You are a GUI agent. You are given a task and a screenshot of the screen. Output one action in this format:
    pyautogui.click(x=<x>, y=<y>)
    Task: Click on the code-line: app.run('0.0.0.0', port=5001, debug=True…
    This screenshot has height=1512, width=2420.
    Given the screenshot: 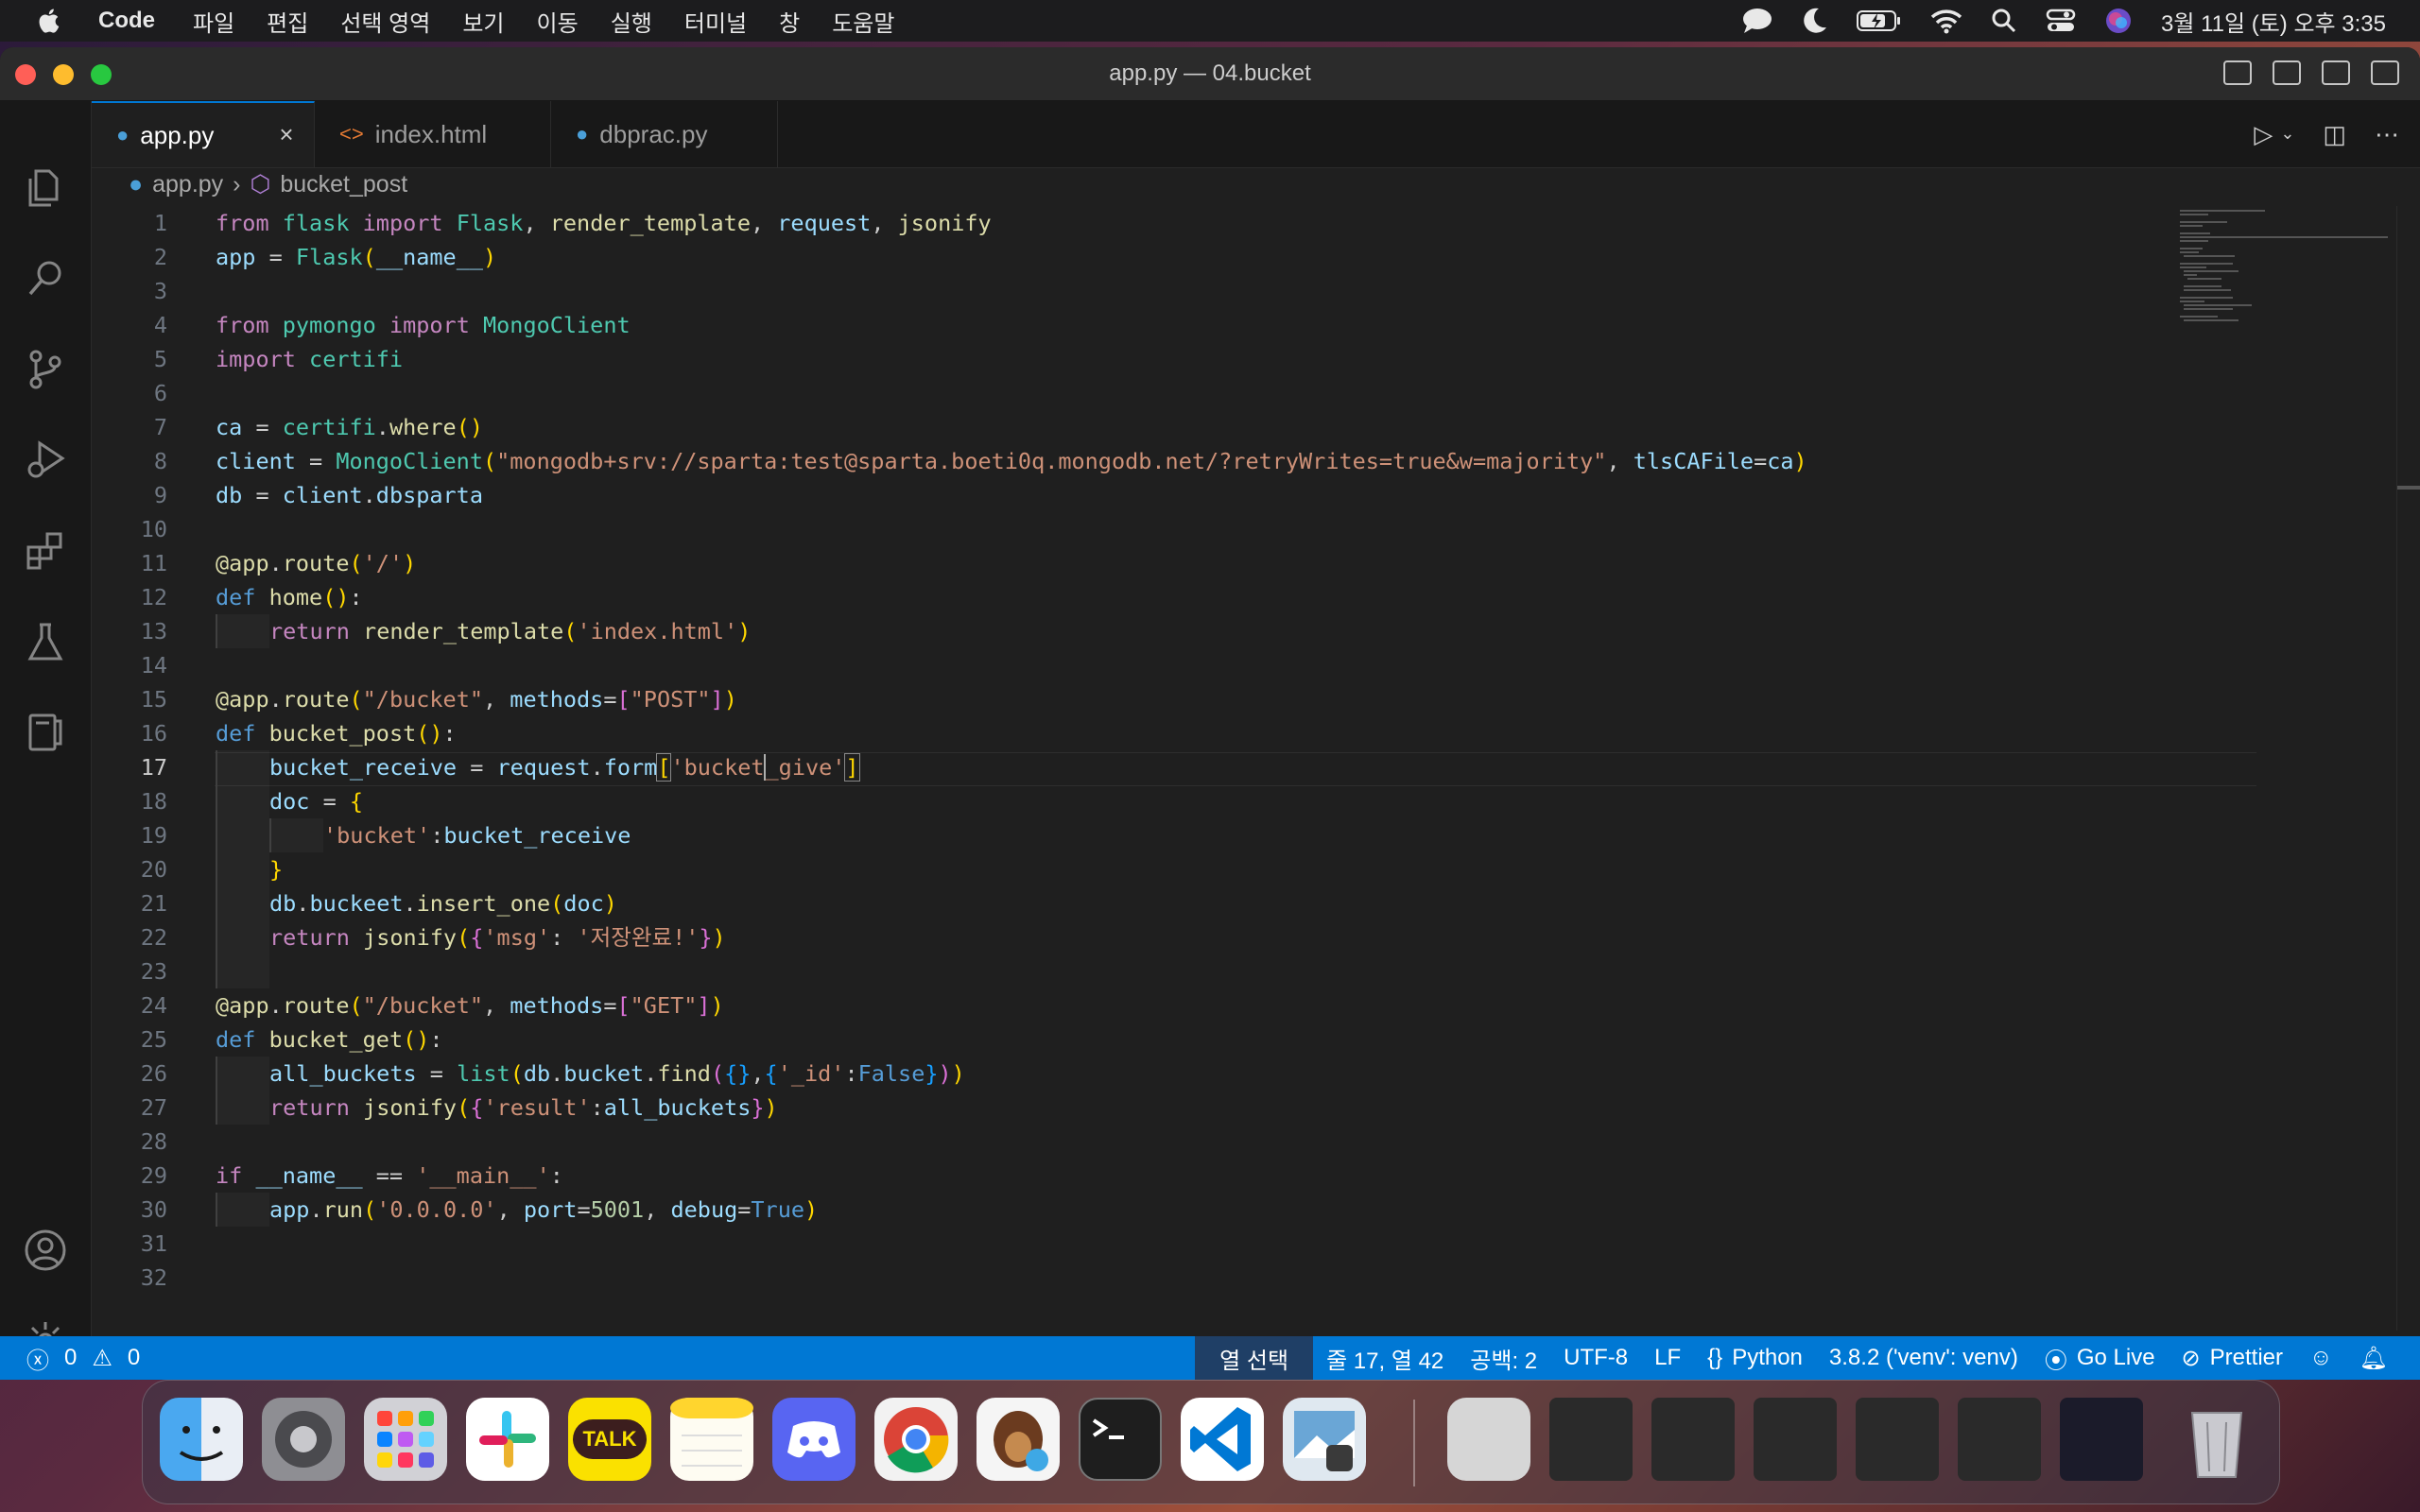 What is the action you would take?
    pyautogui.click(x=517, y=1210)
    